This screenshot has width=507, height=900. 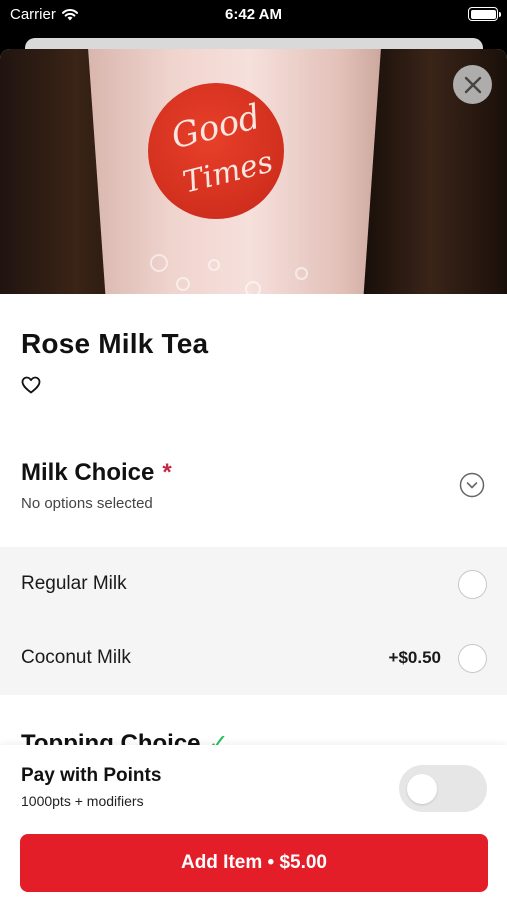 What do you see at coordinates (443, 788) in the screenshot?
I see `pay-with-points-toggle` at bounding box center [443, 788].